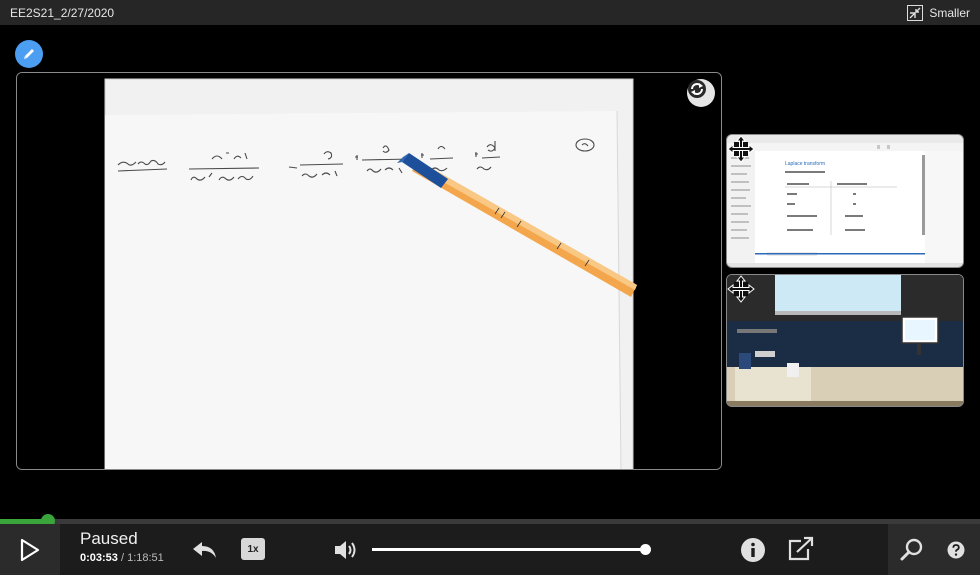  What do you see at coordinates (145, 558) in the screenshot?
I see `total-duration: 1:18:51` at bounding box center [145, 558].